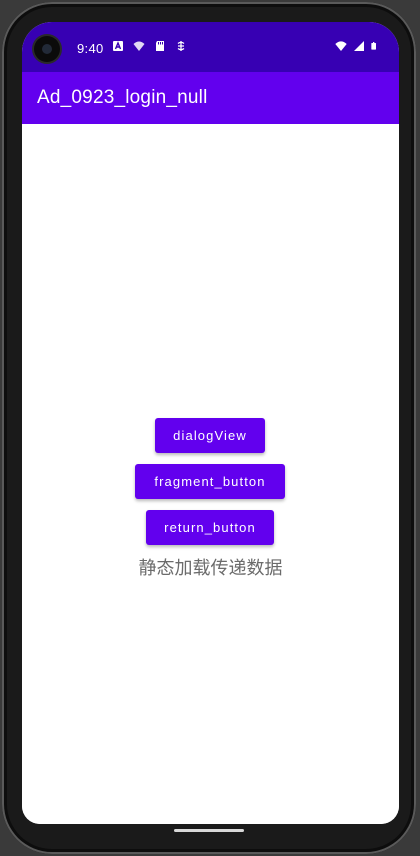 The width and height of the screenshot is (420, 856). Describe the element at coordinates (209, 830) in the screenshot. I see `home-indicator` at that location.